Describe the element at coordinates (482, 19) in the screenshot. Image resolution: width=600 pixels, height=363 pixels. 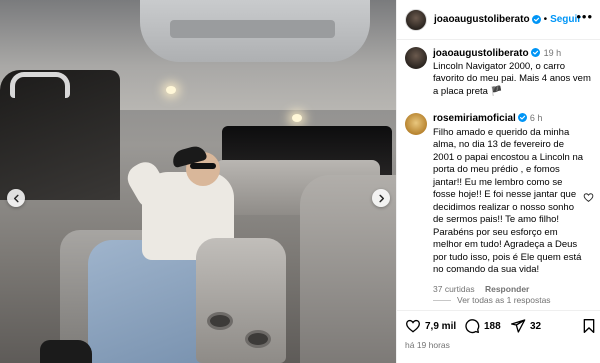
I see `author-username: joaoaugustoliberato` at that location.